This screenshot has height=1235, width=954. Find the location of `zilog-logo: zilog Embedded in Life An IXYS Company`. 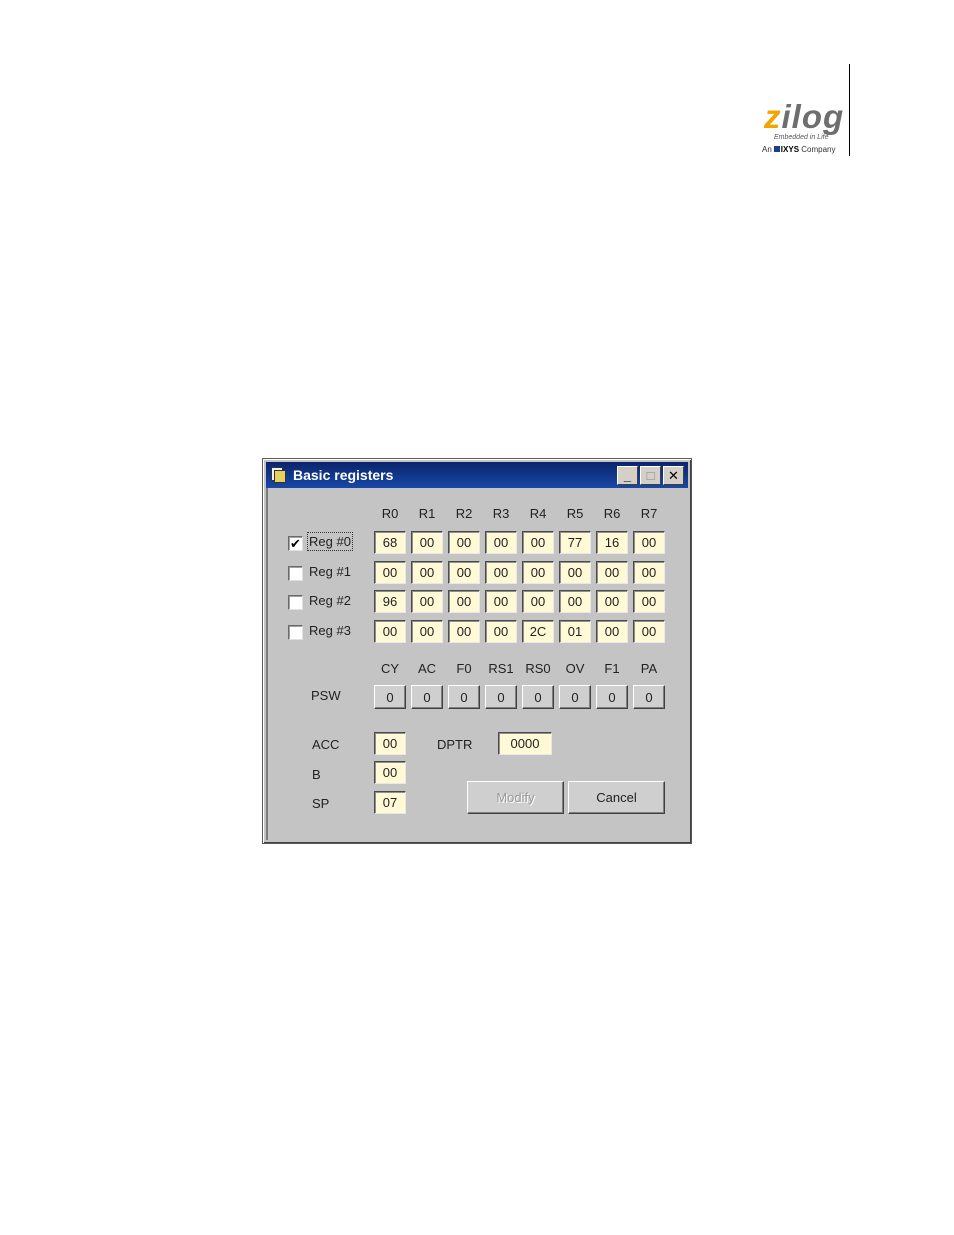

zilog-logo: zilog Embedded in Life An IXYS Company is located at coordinates (804, 129).